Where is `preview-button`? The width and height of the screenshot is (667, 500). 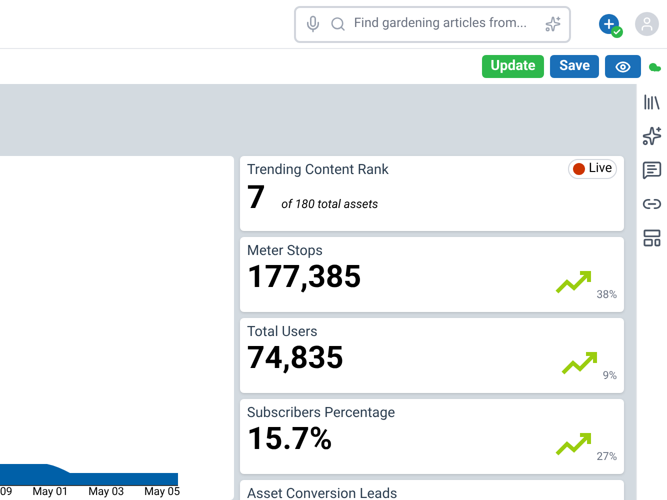 preview-button is located at coordinates (623, 66).